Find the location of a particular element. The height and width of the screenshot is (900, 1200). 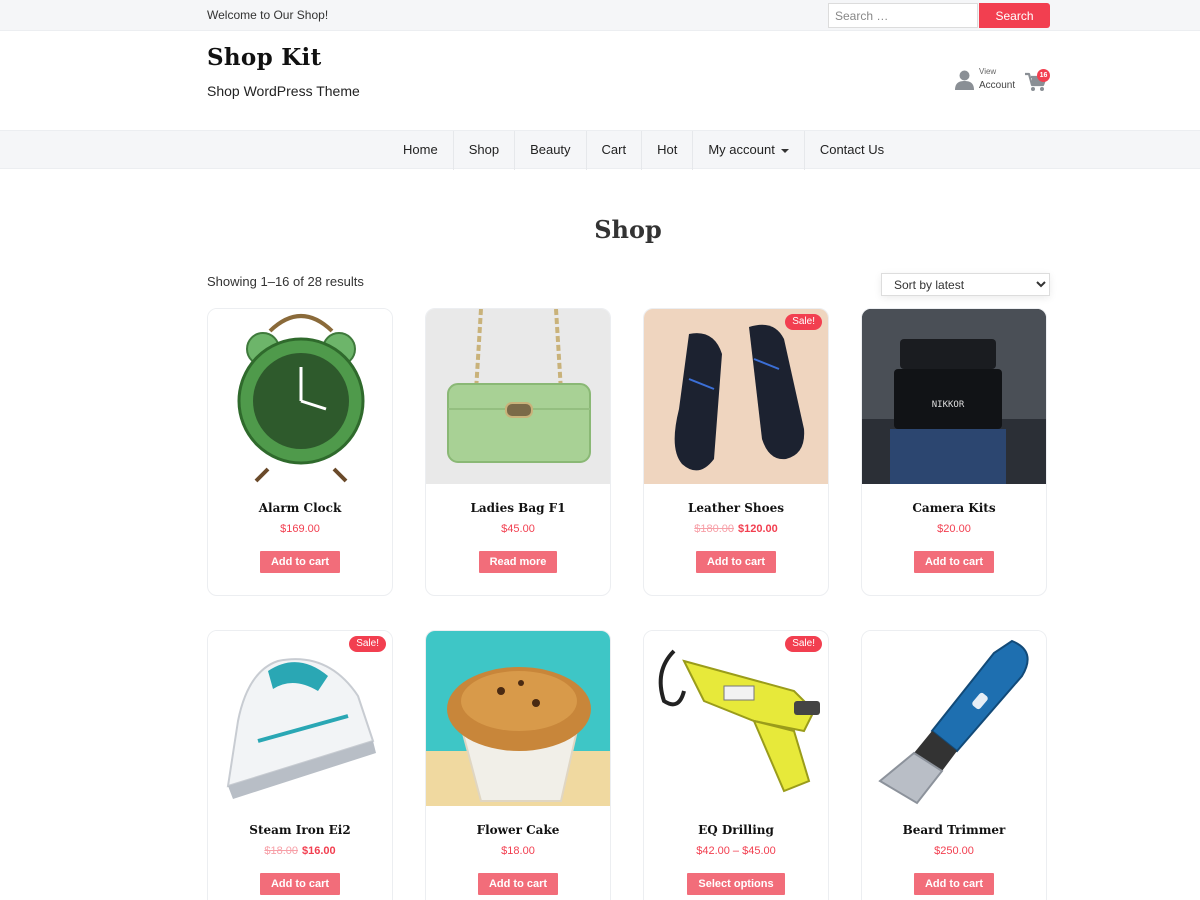

product-card: NIKKOR Camera Kits $20.00 Add to cart is located at coordinates (954, 452).